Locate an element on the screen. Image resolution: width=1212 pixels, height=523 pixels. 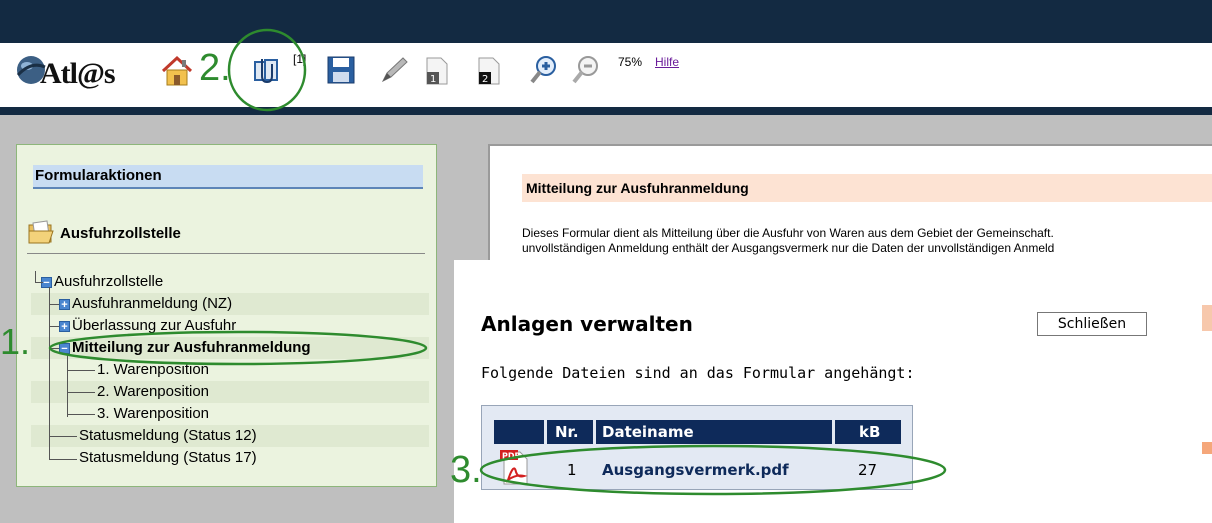
column-header-kb: kB is located at coordinates (868, 432).